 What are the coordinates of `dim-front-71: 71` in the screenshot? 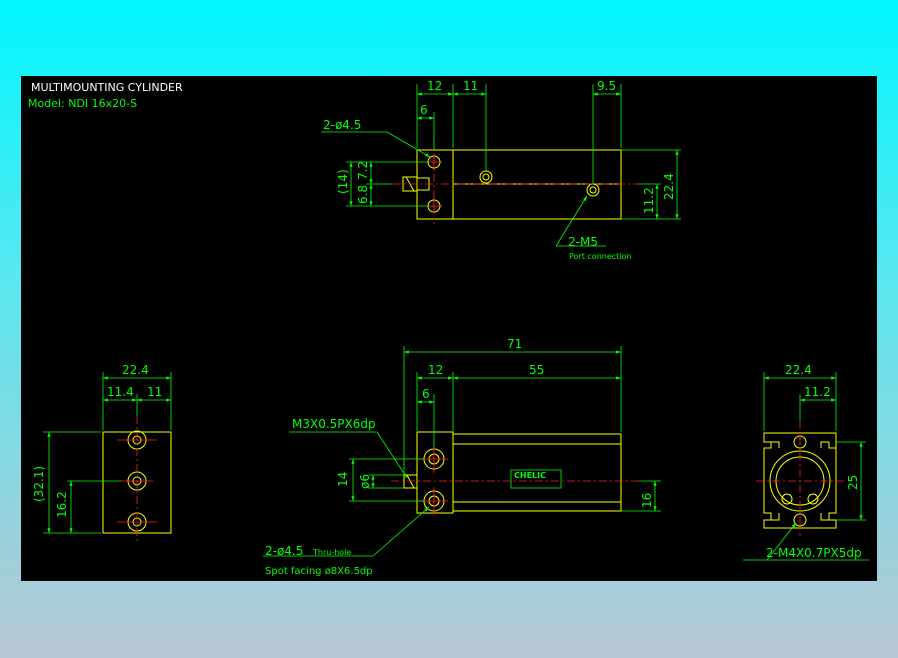 It's located at (514, 344).